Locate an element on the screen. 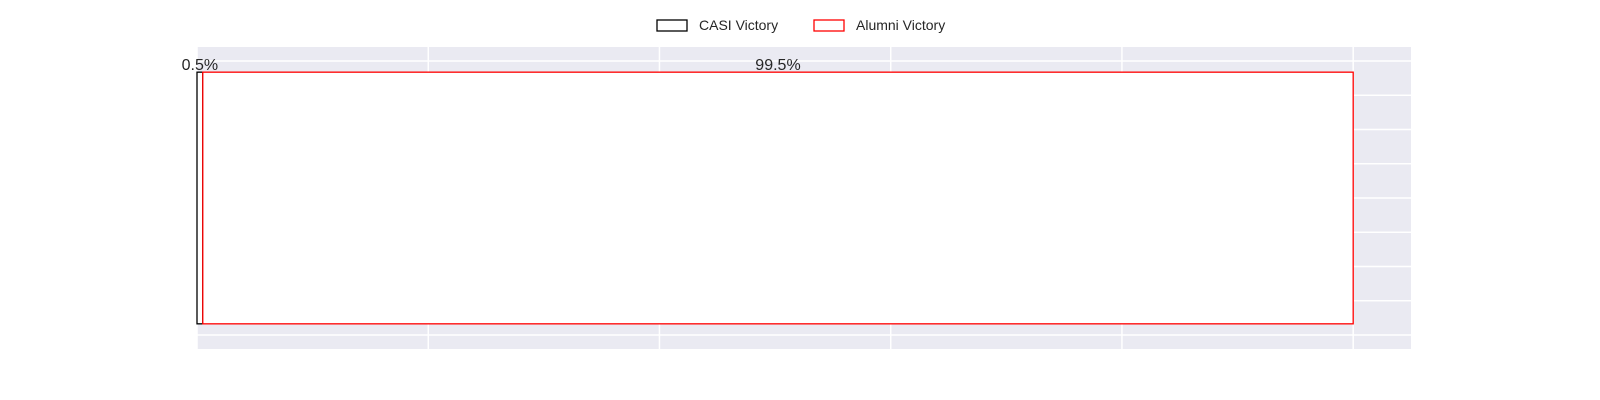 This screenshot has height=400, width=1600. data-label-alumni-victory: 99.5% is located at coordinates (777, 65).